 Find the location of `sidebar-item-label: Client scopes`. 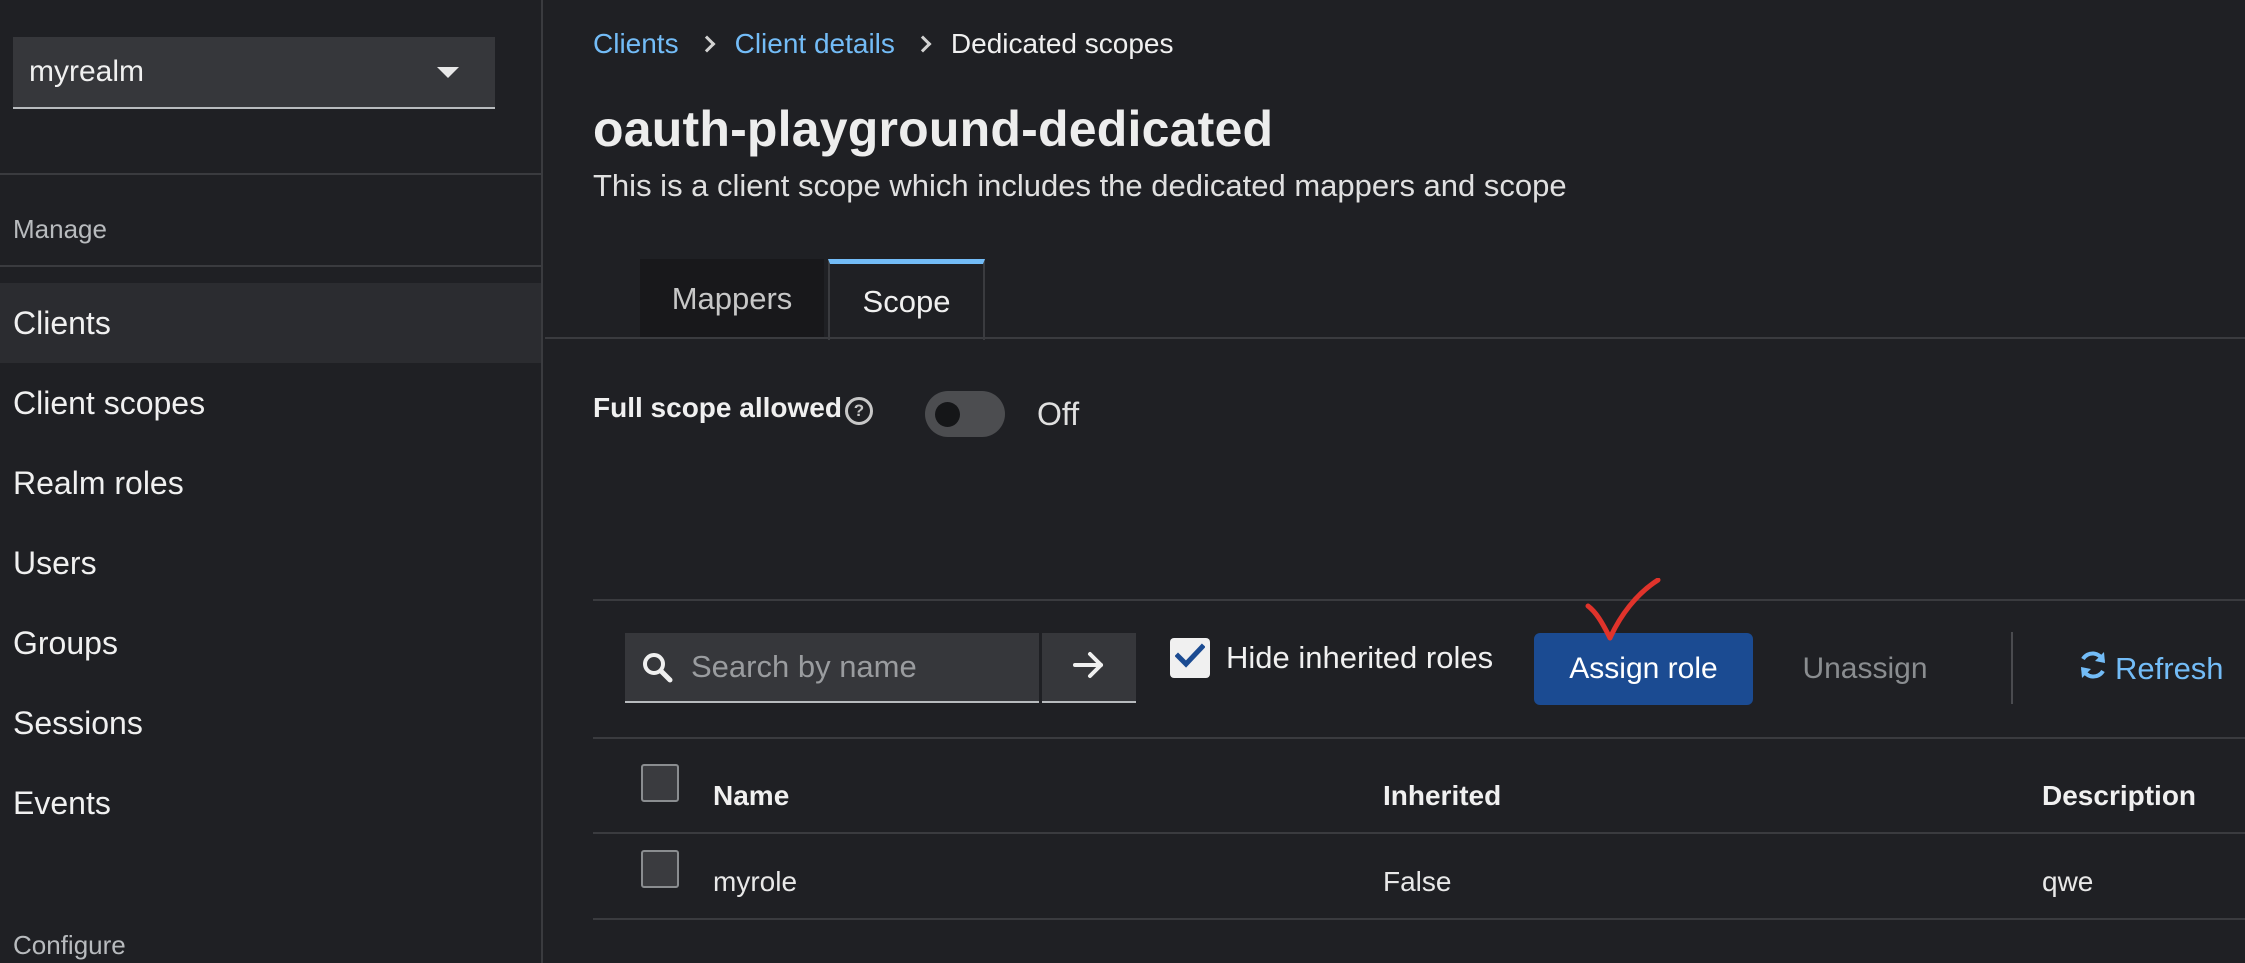

sidebar-item-label: Client scopes is located at coordinates (109, 402).